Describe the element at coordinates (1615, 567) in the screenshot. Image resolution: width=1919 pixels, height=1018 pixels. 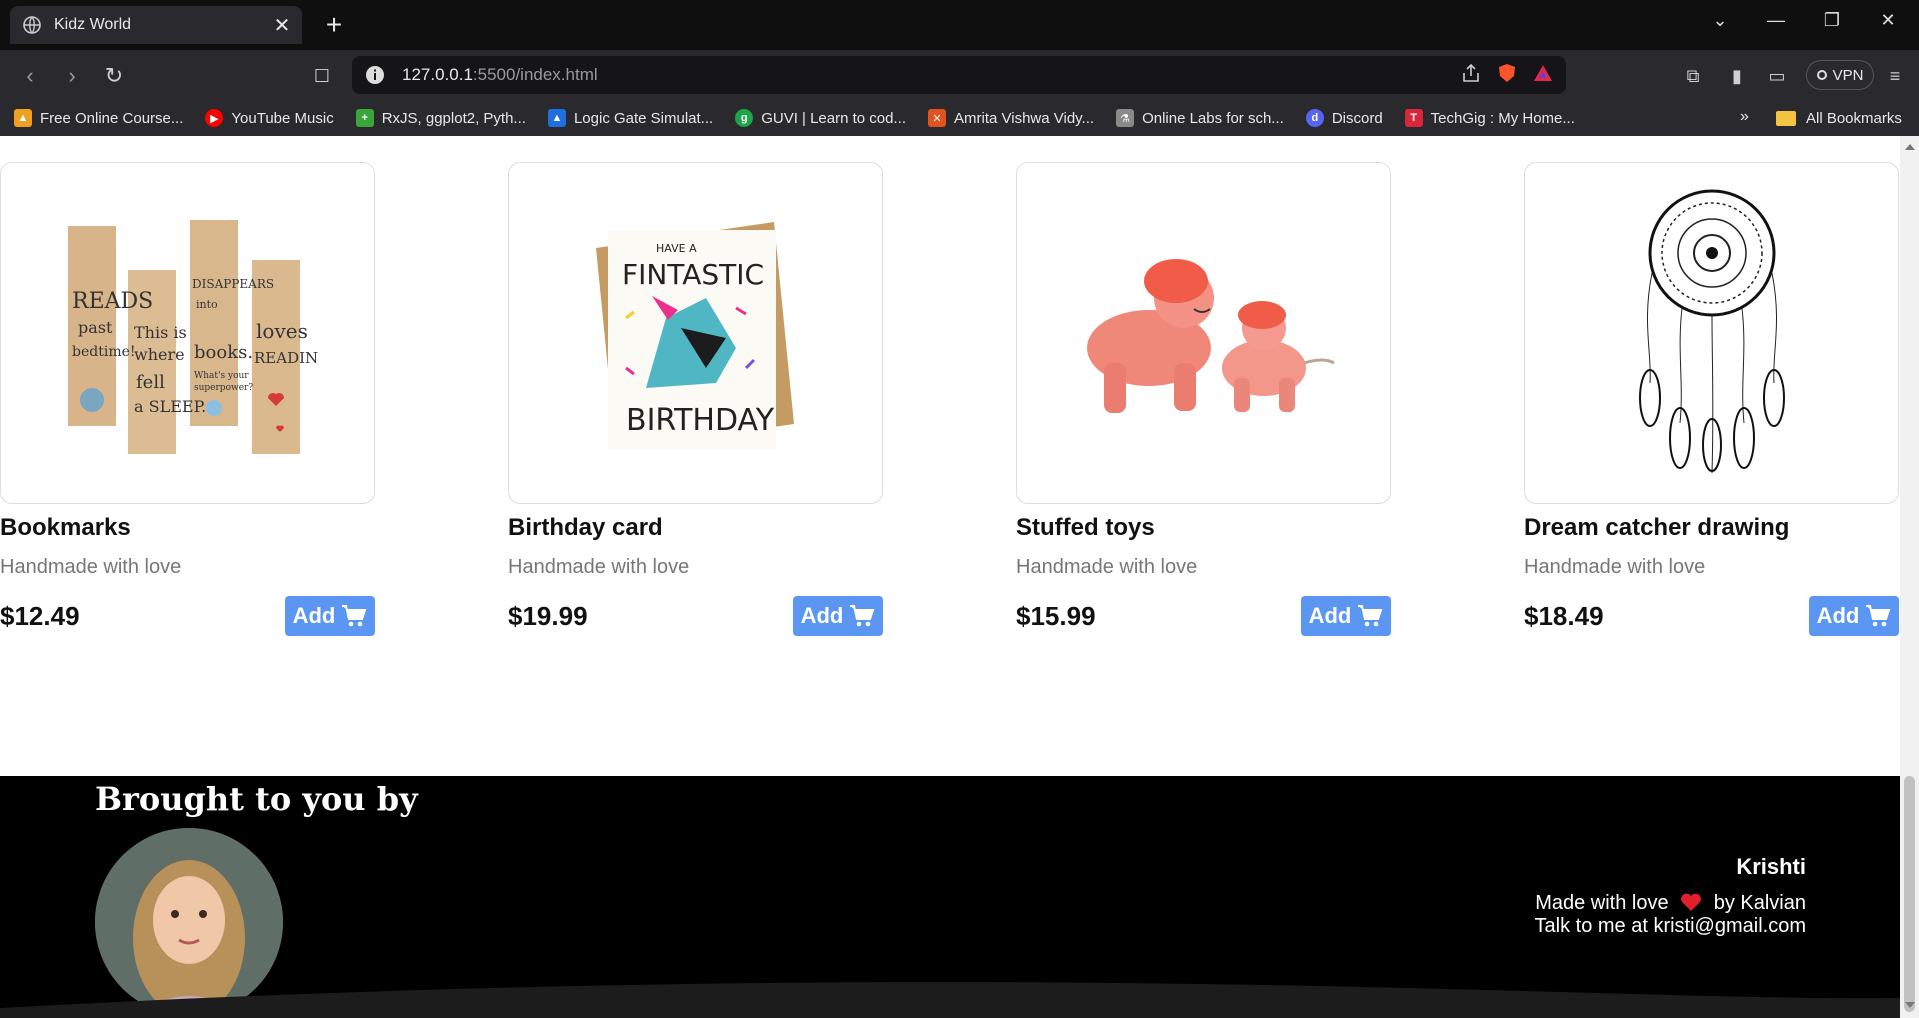
I see `product-subtitle: Handmade with love` at that location.